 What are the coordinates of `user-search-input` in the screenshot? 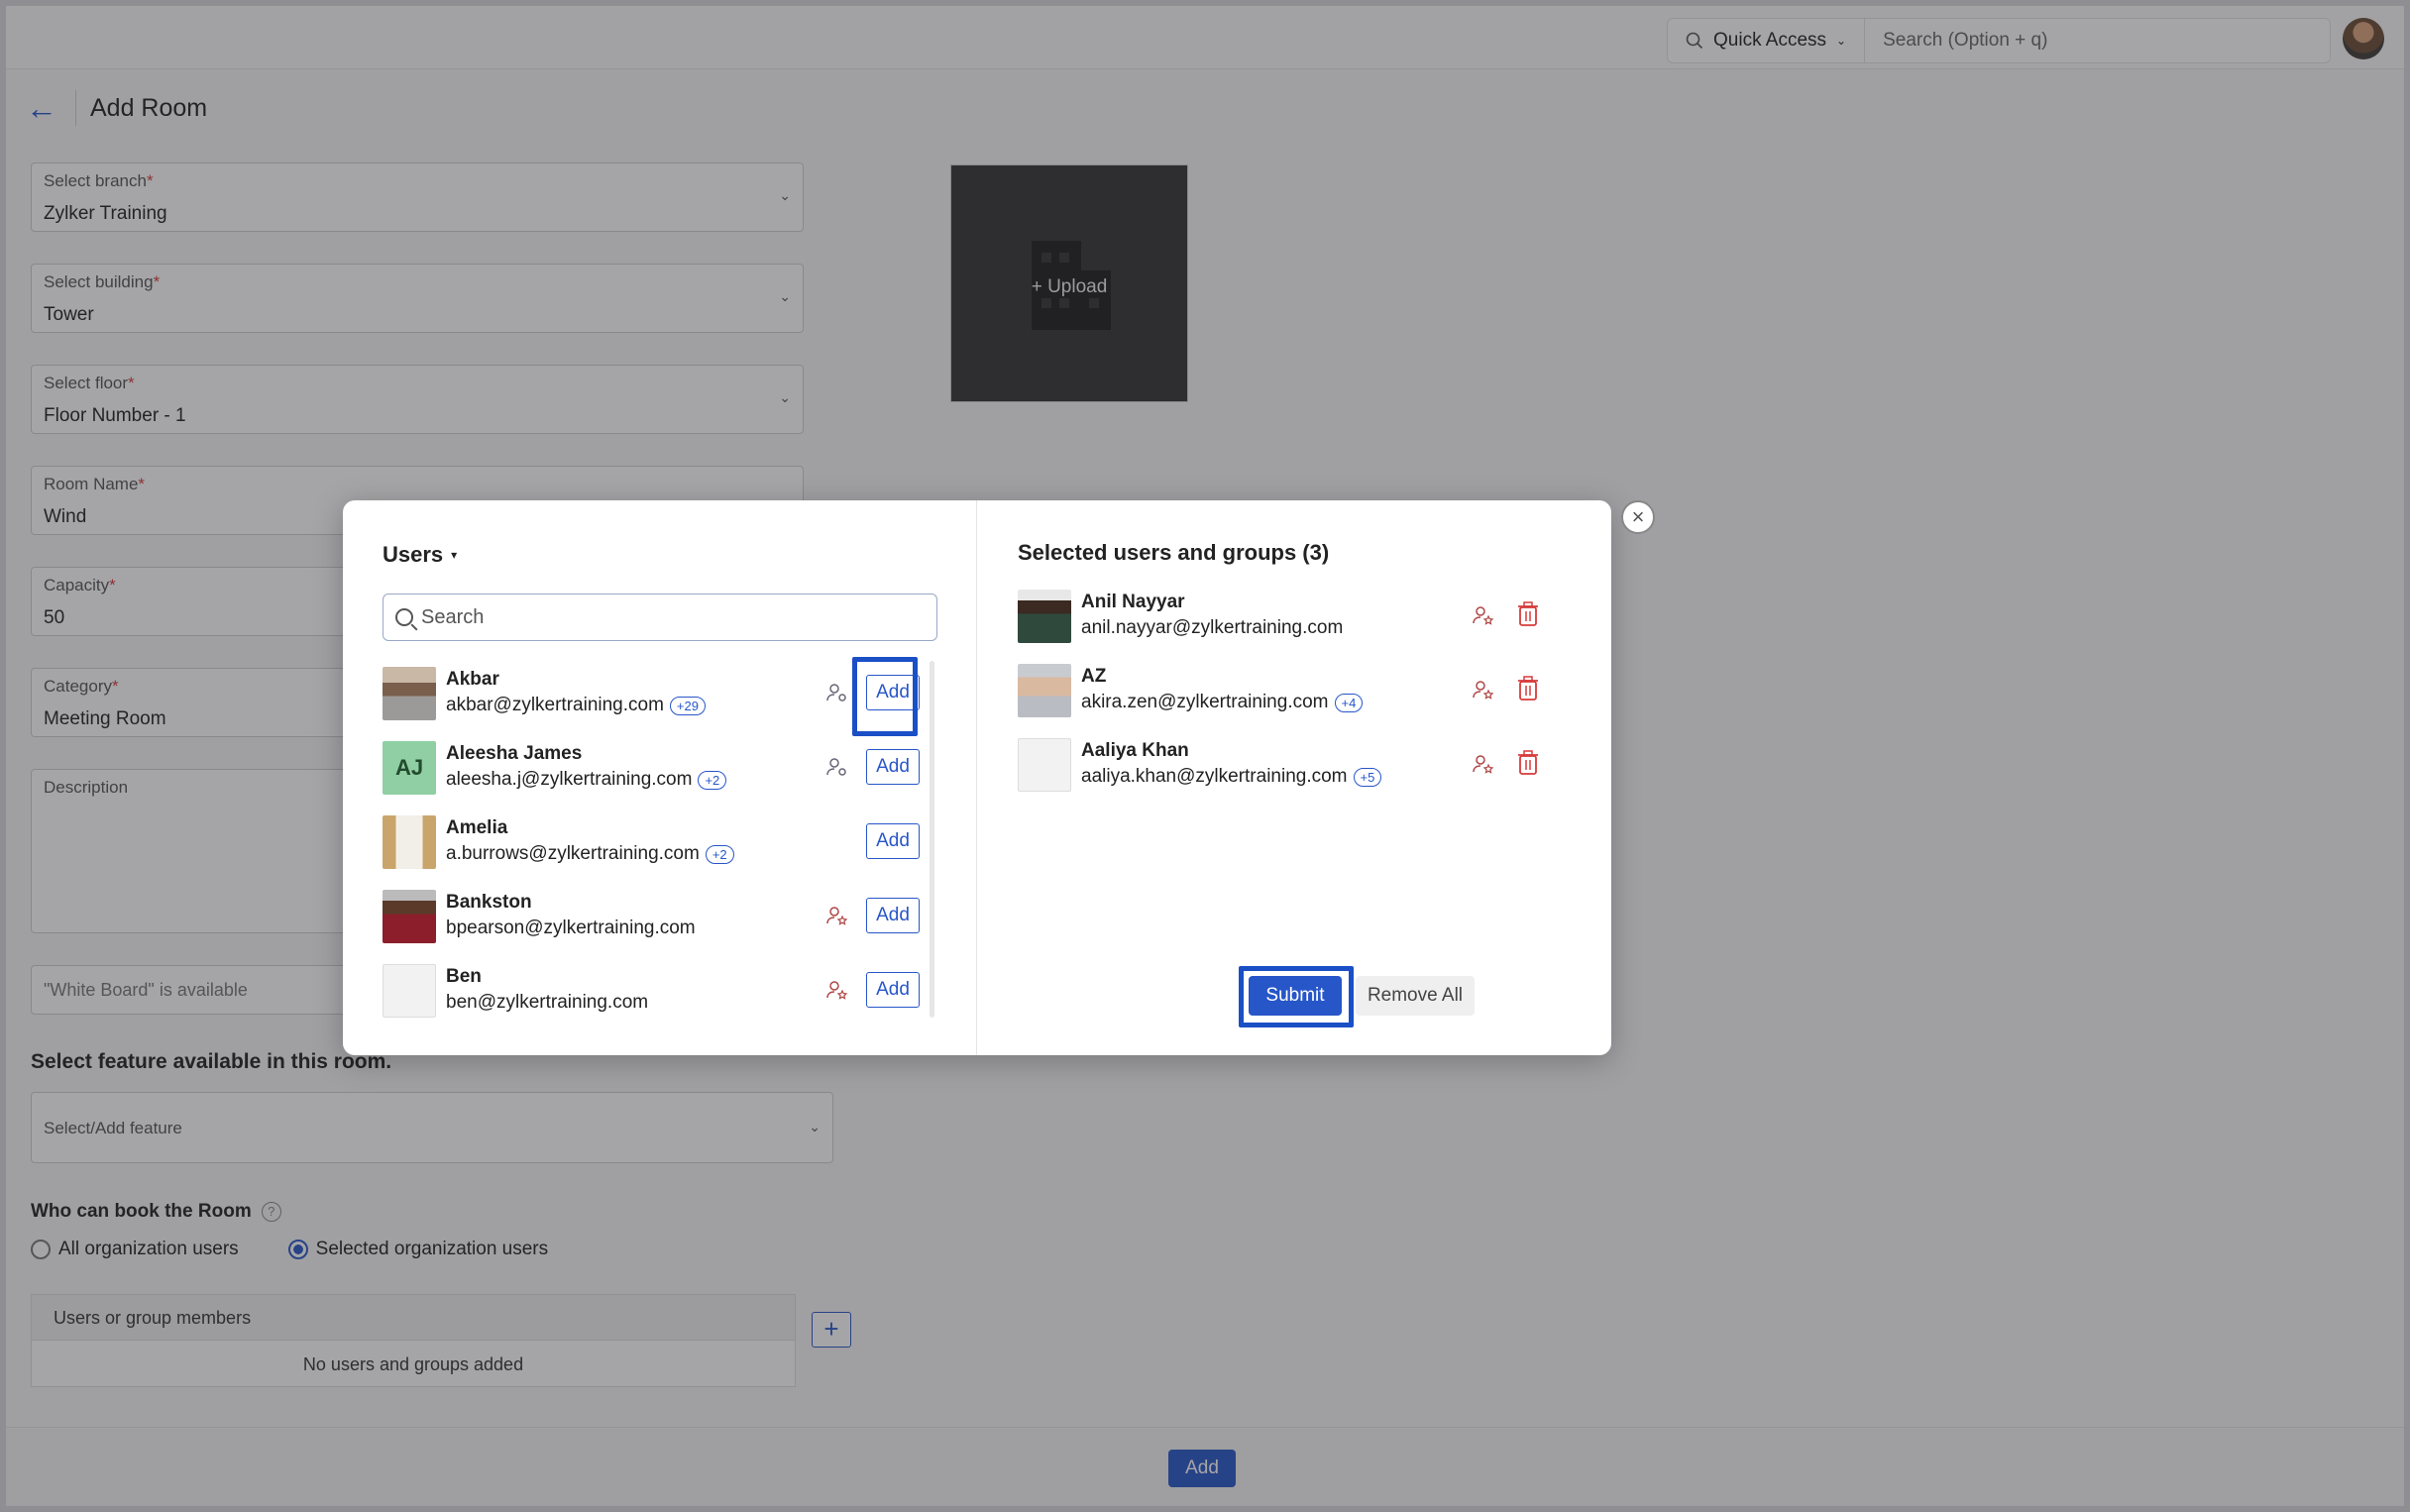 It's located at (669, 617).